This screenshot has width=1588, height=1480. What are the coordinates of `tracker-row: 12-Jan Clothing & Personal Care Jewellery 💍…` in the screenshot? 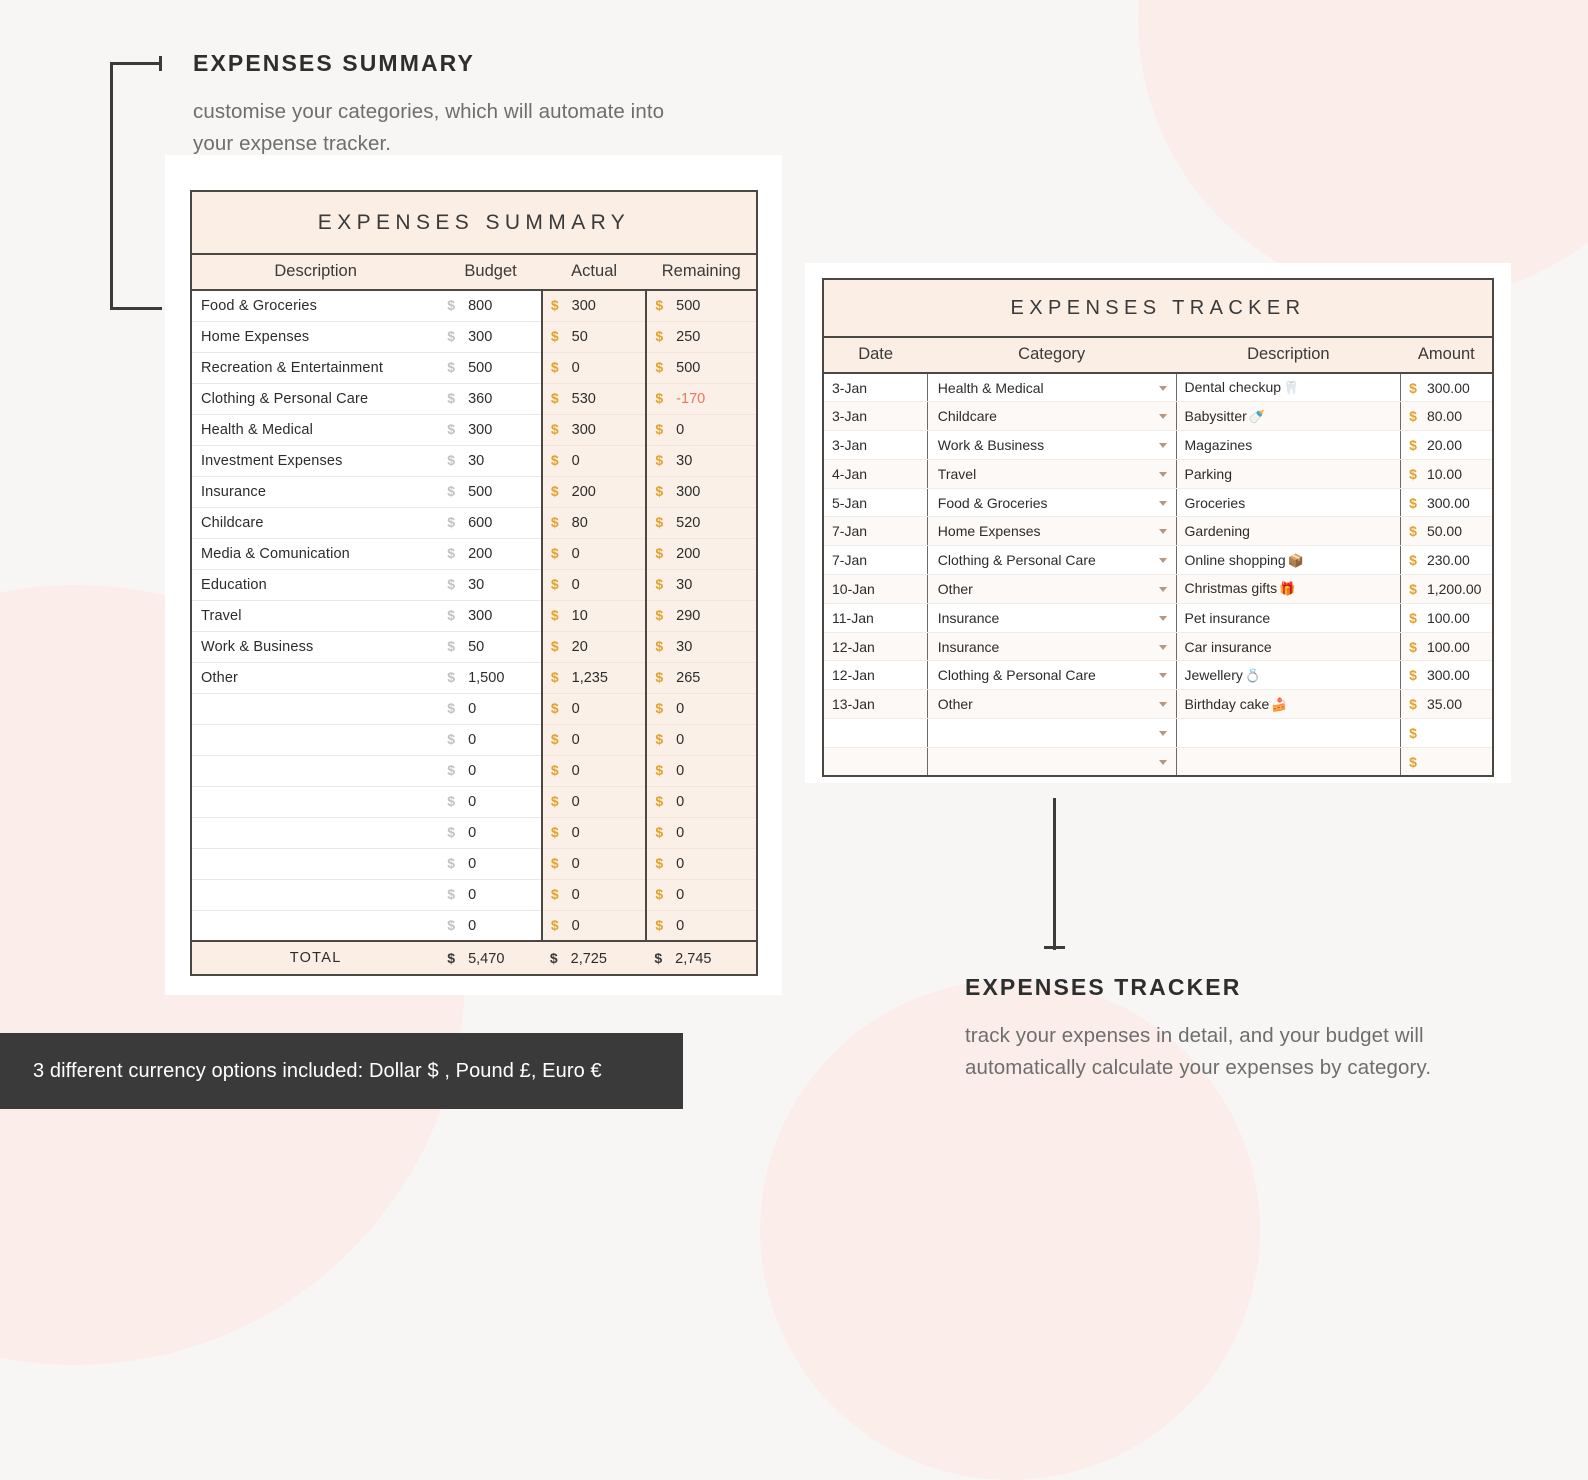 It's located at (1158, 675).